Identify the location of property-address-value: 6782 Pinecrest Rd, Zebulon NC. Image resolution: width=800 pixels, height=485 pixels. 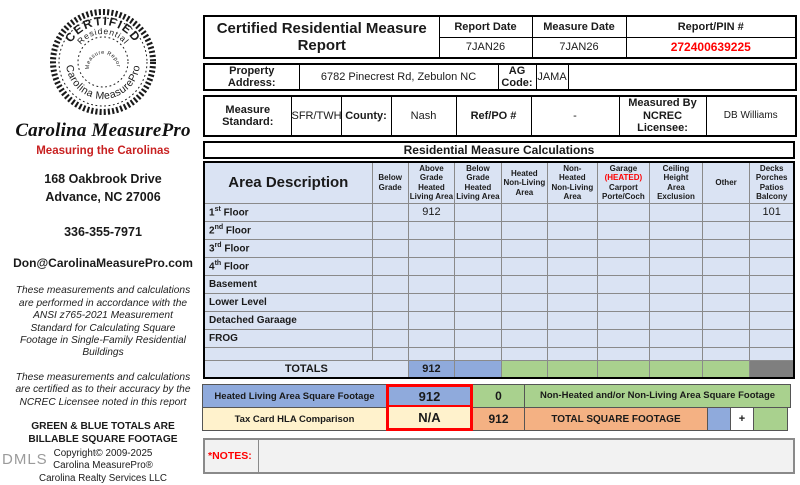
(398, 77).